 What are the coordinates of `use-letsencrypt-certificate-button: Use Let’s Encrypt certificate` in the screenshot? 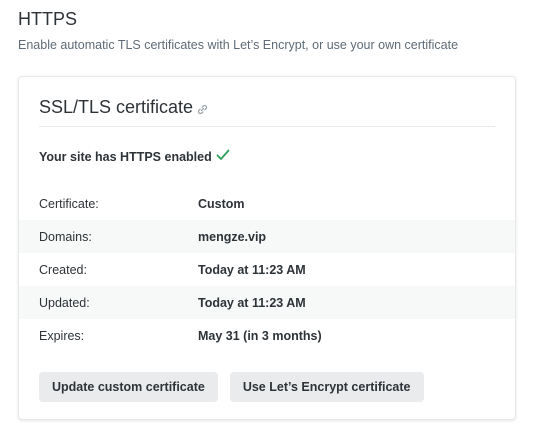 It's located at (326, 387).